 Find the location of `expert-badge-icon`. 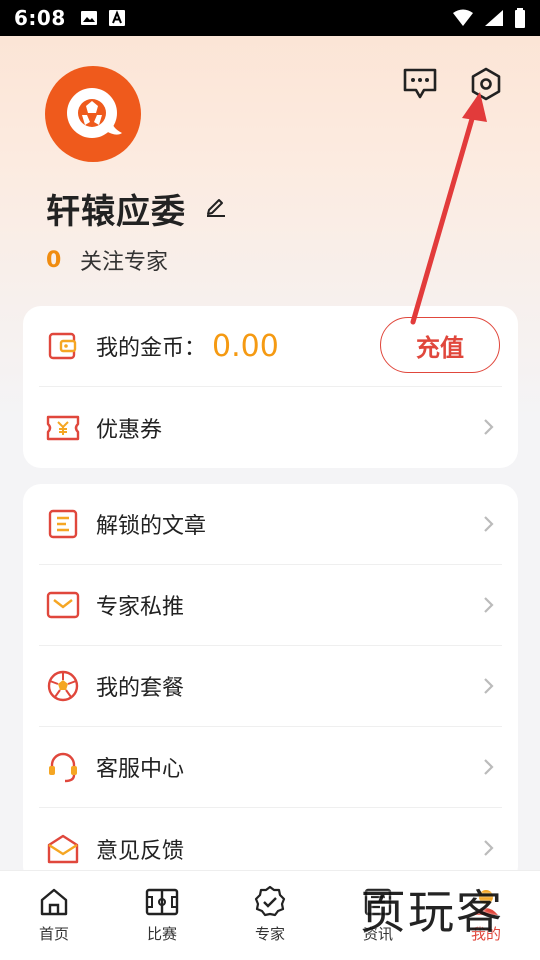

expert-badge-icon is located at coordinates (270, 902).